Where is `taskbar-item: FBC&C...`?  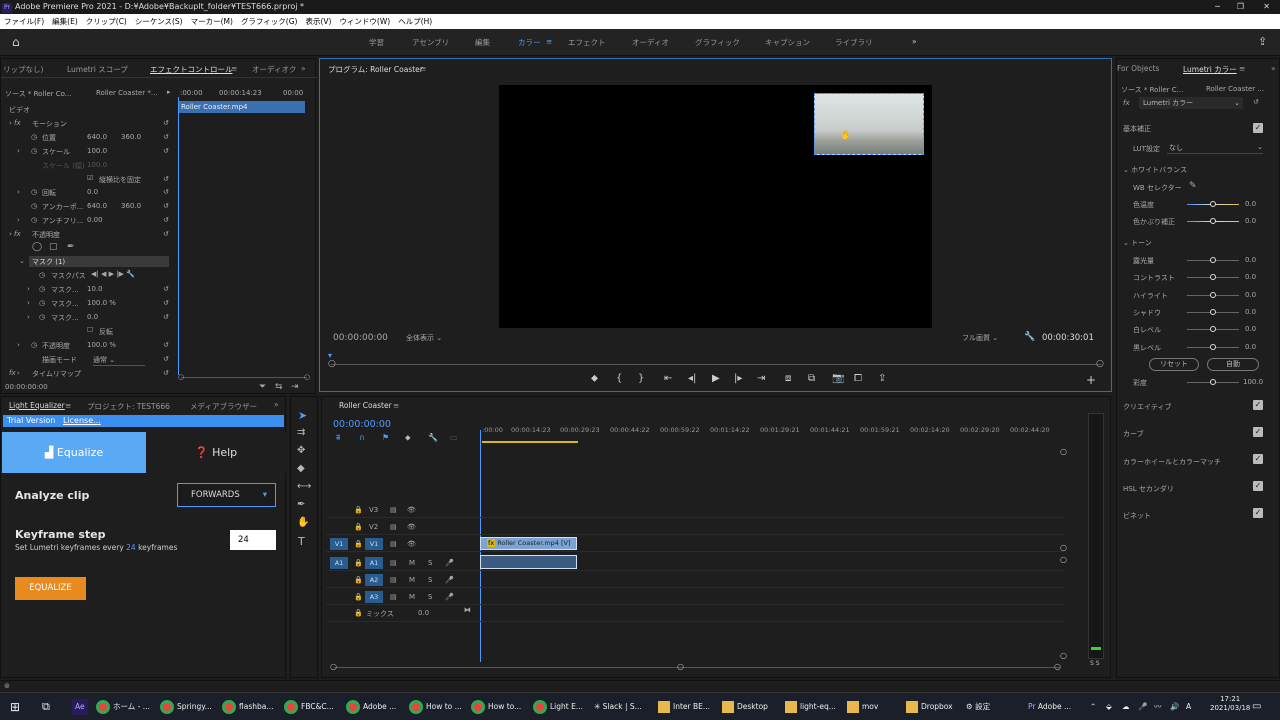
taskbar-item: FBC&C... is located at coordinates (309, 707).